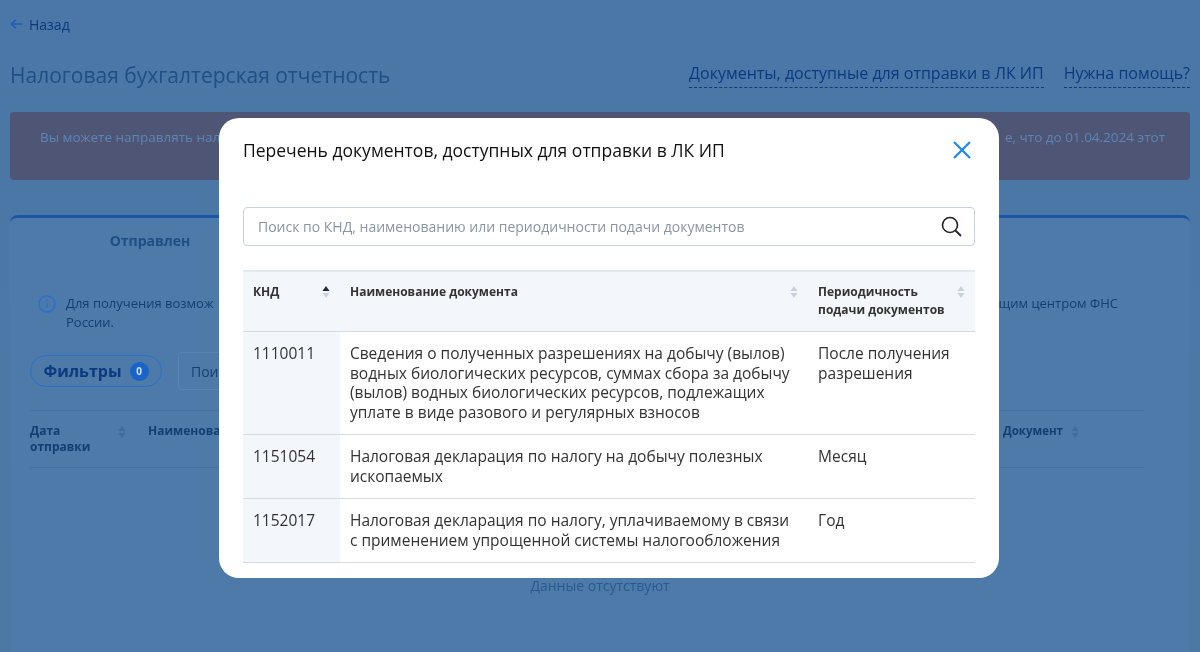 The width and height of the screenshot is (1200, 652). What do you see at coordinates (139, 371) in the screenshot?
I see `count-badge: 0` at bounding box center [139, 371].